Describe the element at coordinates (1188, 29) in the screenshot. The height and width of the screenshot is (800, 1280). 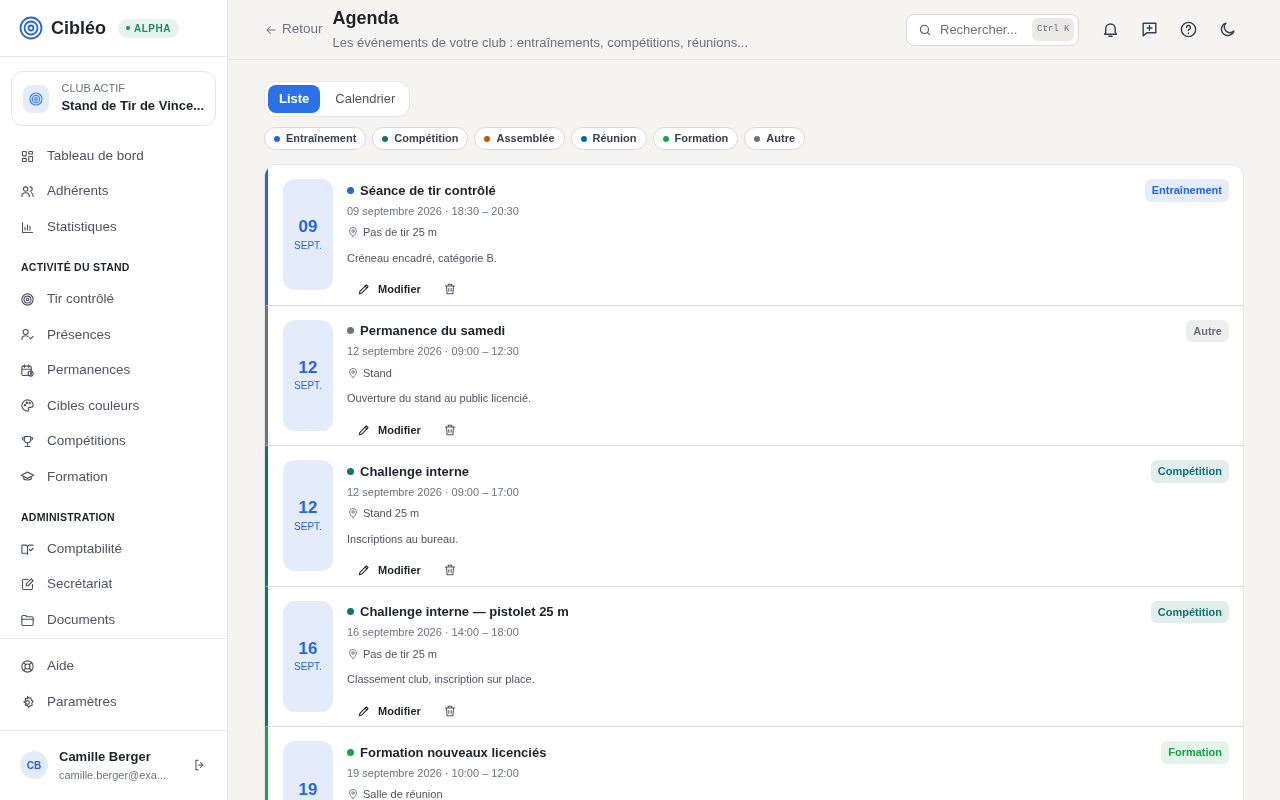
I see `help-icon` at that location.